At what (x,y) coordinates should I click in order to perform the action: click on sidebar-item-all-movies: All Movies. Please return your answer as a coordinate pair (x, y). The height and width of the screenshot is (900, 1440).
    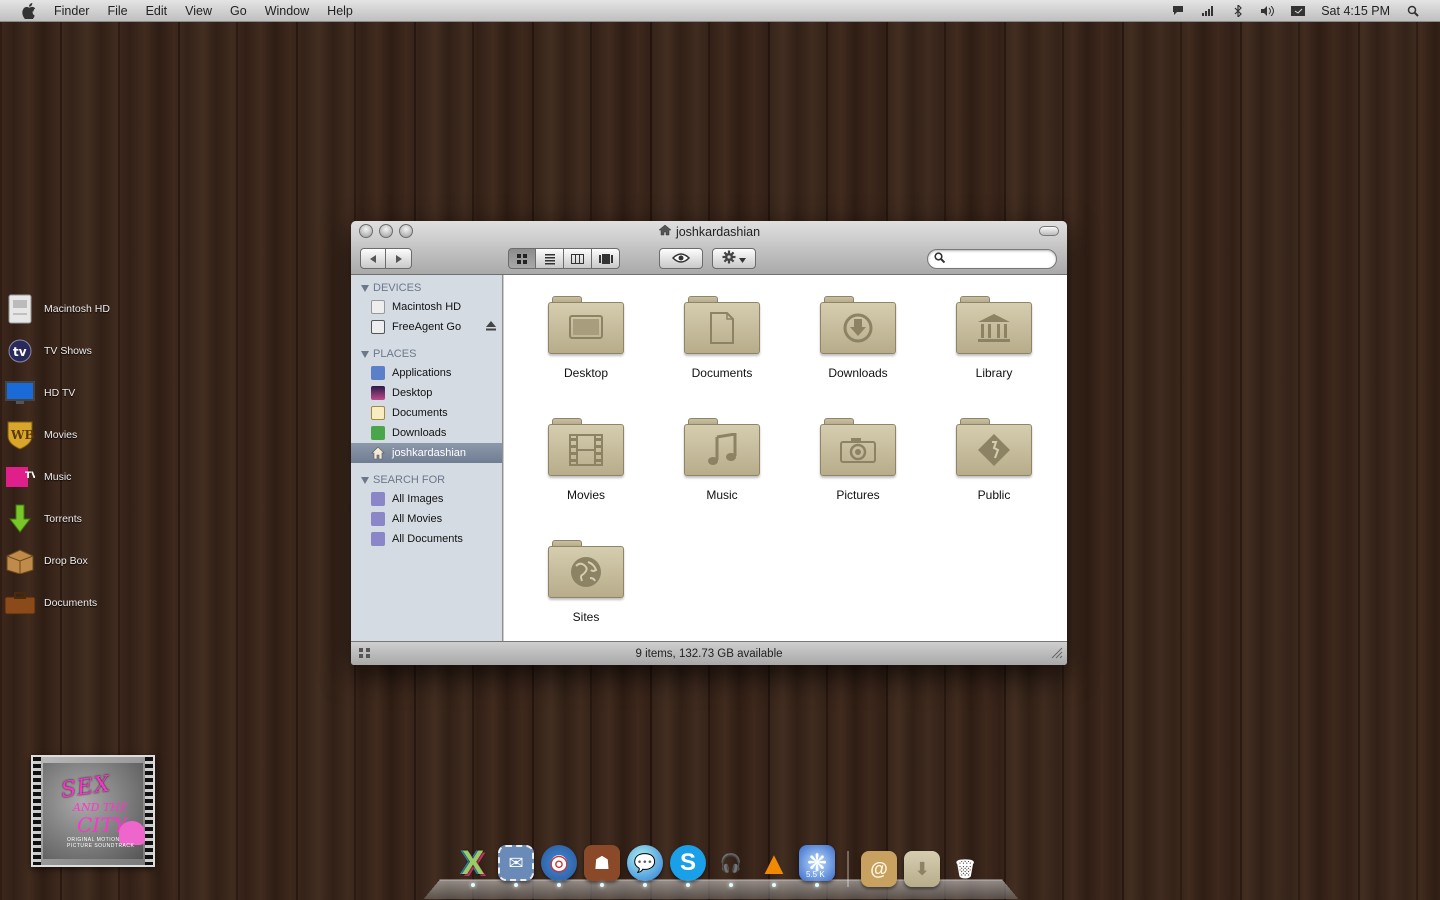
    Looking at the image, I should click on (426, 519).